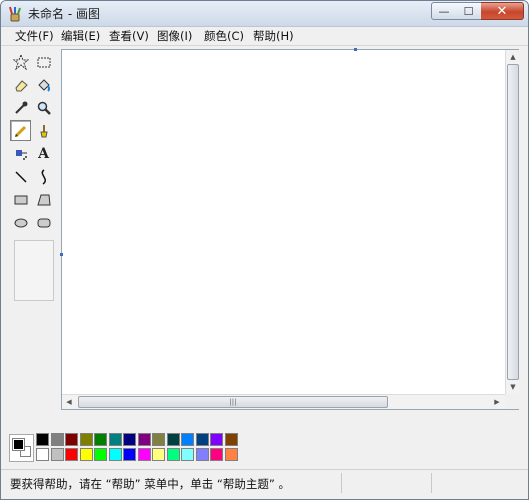 The width and height of the screenshot is (529, 500). What do you see at coordinates (233, 402) in the screenshot?
I see `horizontal-scroll-thumb: |||` at bounding box center [233, 402].